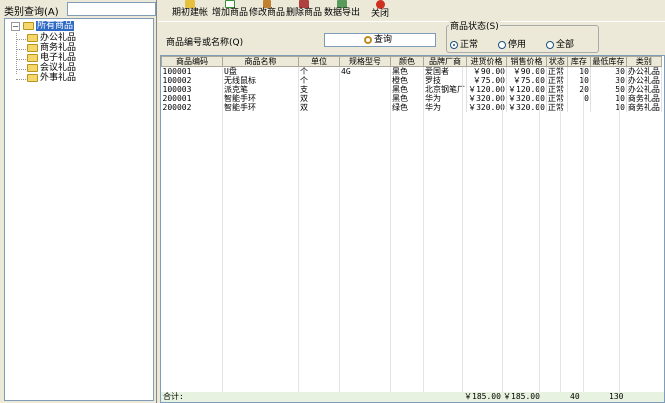 This screenshot has width=665, height=403. Describe the element at coordinates (411, 36) in the screenshot. I see `filter-bar: 商品编号或名称(Q) 查询 商品状态(S) 正常 停用 全部` at that location.